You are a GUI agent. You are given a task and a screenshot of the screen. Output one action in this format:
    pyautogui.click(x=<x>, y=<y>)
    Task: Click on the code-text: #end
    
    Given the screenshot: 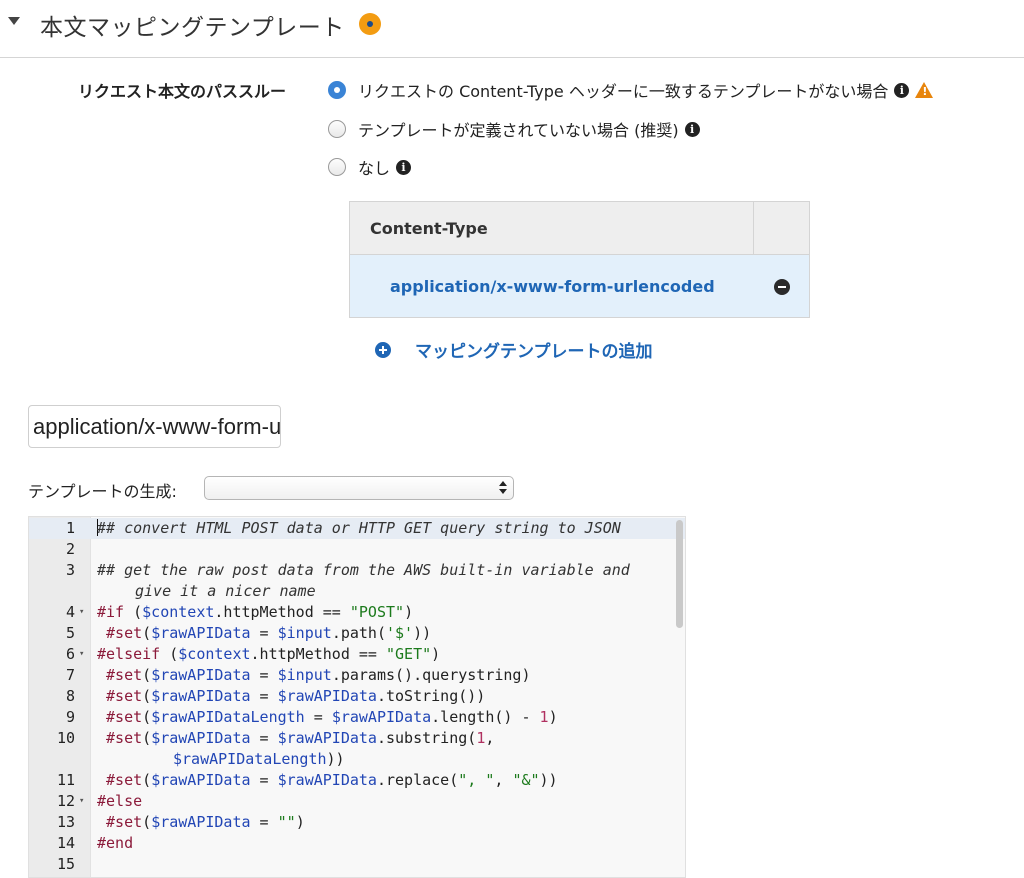 What is the action you would take?
    pyautogui.click(x=115, y=843)
    